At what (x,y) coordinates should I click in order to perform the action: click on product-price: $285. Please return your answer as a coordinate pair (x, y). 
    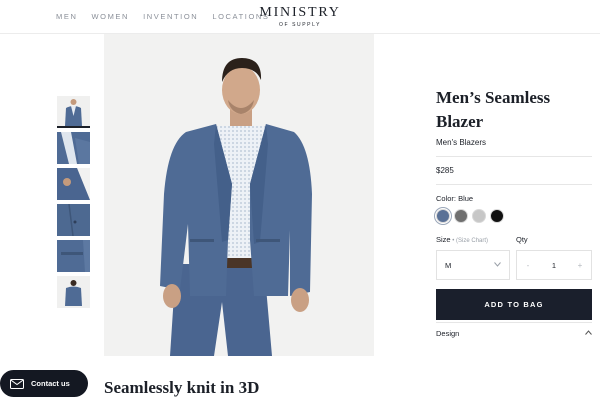
    Looking at the image, I should click on (445, 170).